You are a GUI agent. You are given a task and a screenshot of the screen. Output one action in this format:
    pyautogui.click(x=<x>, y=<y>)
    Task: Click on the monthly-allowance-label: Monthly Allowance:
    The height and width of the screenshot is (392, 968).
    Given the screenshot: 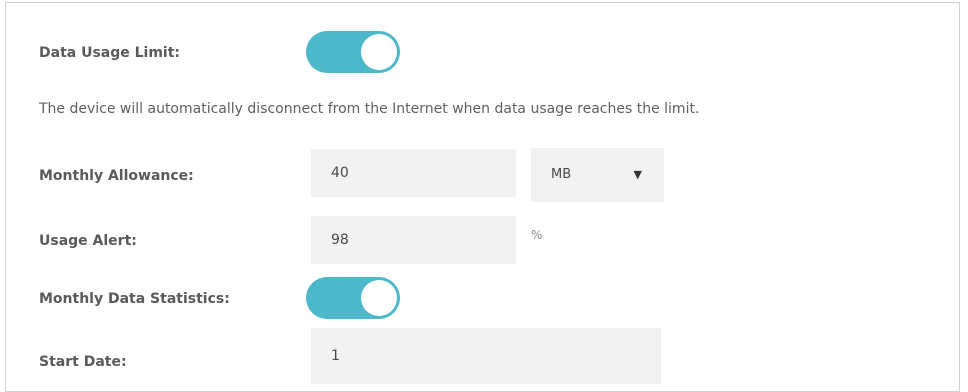 What is the action you would take?
    pyautogui.click(x=116, y=176)
    